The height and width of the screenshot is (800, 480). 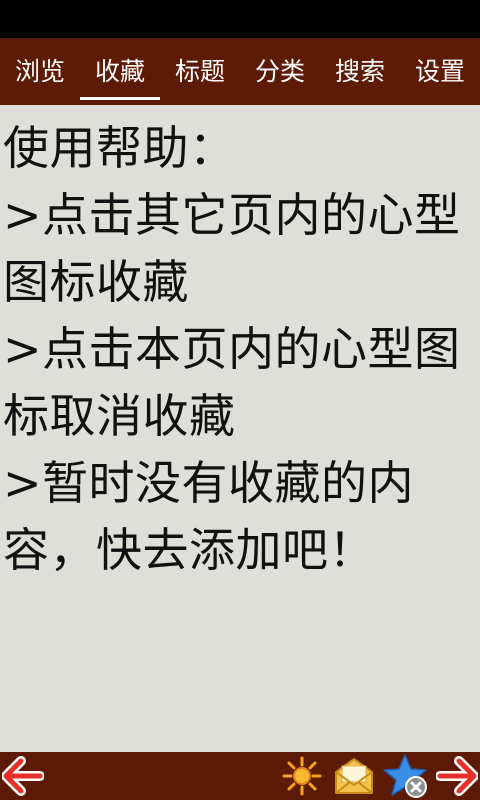 I want to click on back-button, so click(x=23, y=776).